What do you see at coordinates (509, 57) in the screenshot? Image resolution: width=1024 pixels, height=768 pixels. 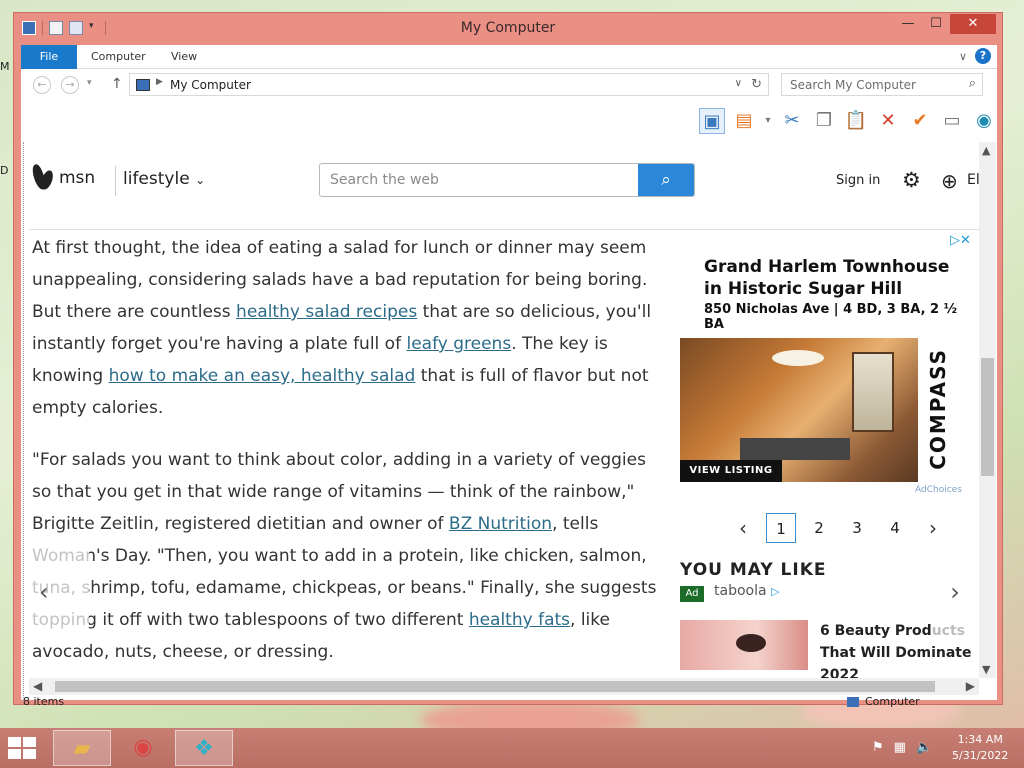 I see `ribbon: File Computer View ∨ ?` at bounding box center [509, 57].